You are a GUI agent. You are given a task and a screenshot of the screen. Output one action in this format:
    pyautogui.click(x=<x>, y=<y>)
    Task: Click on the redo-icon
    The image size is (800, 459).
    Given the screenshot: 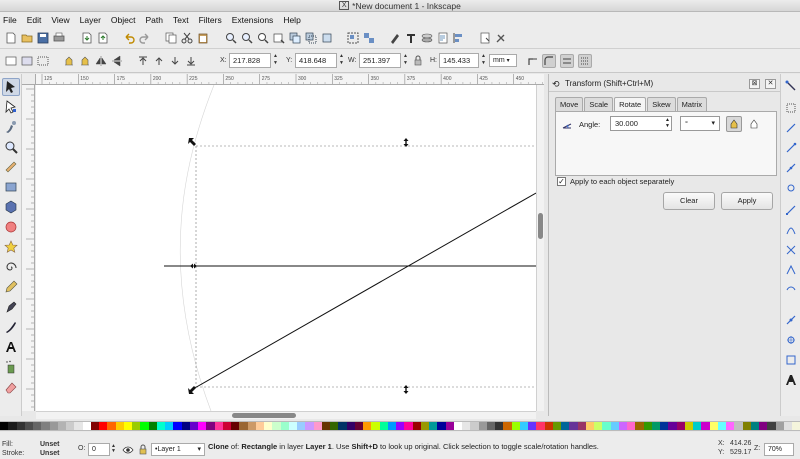 What is the action you would take?
    pyautogui.click(x=145, y=38)
    